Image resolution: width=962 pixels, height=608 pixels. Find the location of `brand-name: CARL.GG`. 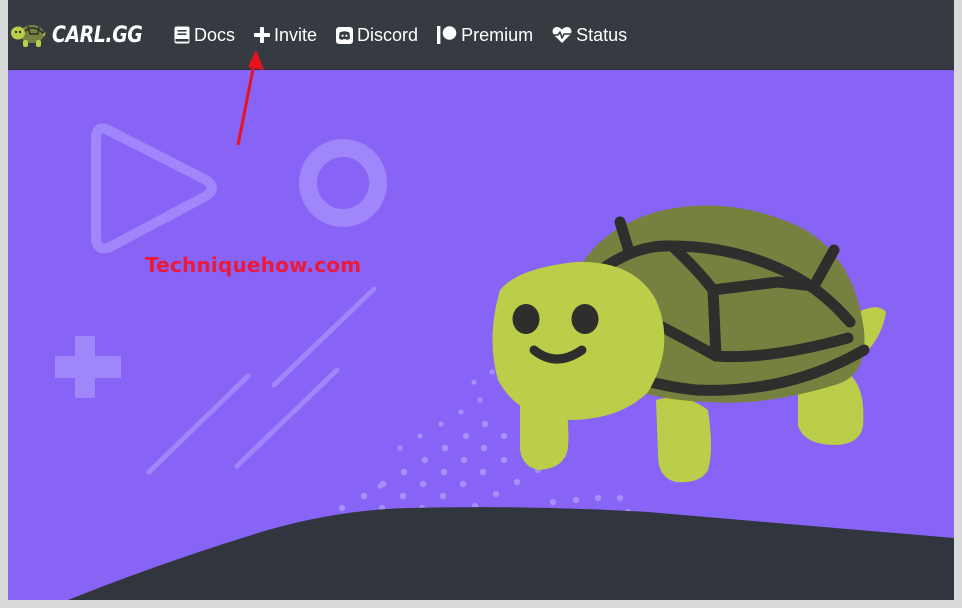

brand-name: CARL.GG is located at coordinates (97, 35).